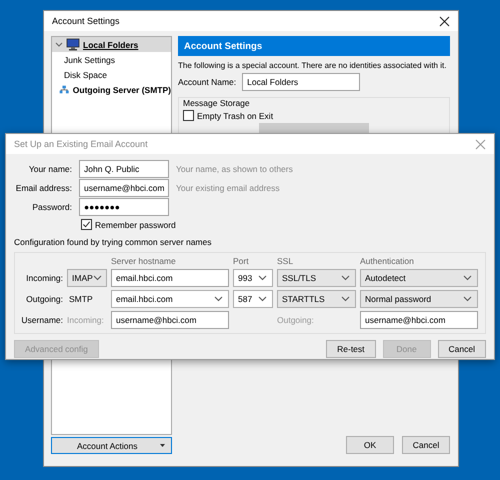 The image size is (500, 480). I want to click on status-text: Configuration found by trying common server names, so click(113, 242).